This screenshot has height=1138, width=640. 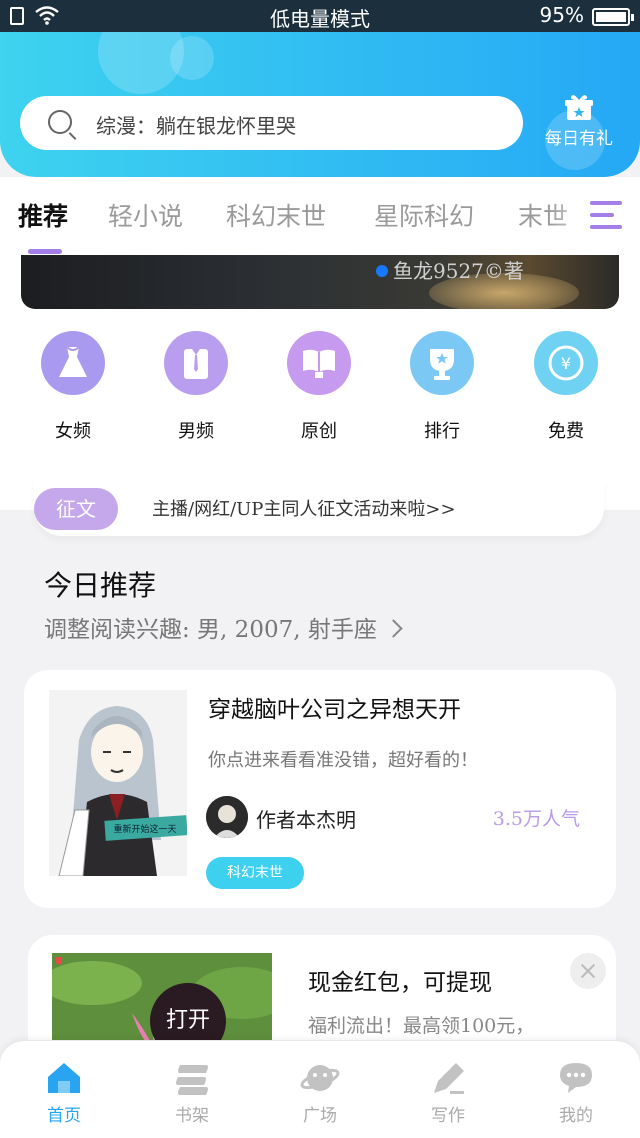 I want to click on chat-icon, so click(x=576, y=1078).